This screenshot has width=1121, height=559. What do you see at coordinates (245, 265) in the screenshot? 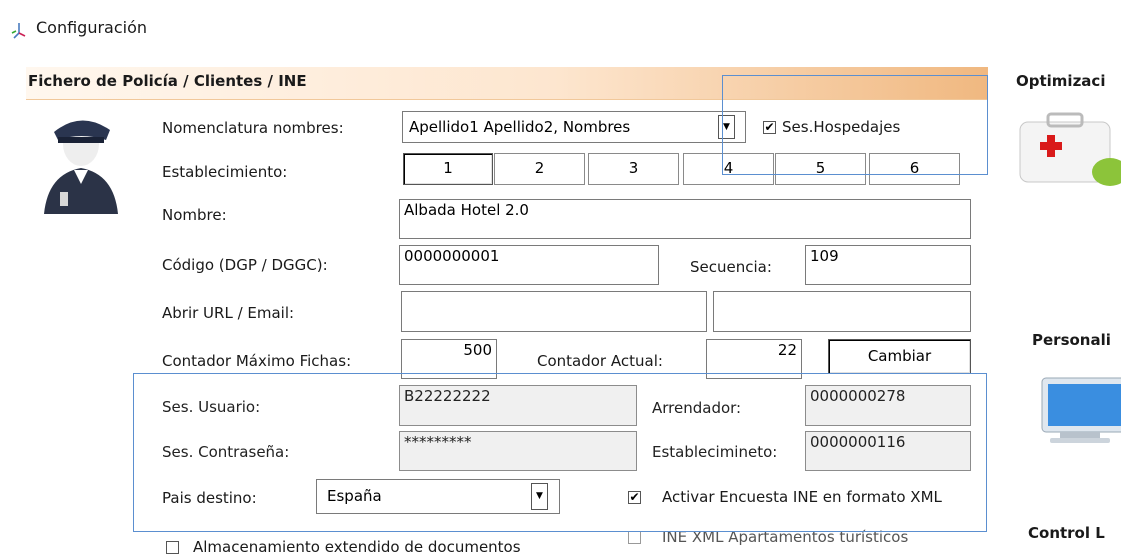
I see `codigo-label: Código (DGP / DGGC):` at bounding box center [245, 265].